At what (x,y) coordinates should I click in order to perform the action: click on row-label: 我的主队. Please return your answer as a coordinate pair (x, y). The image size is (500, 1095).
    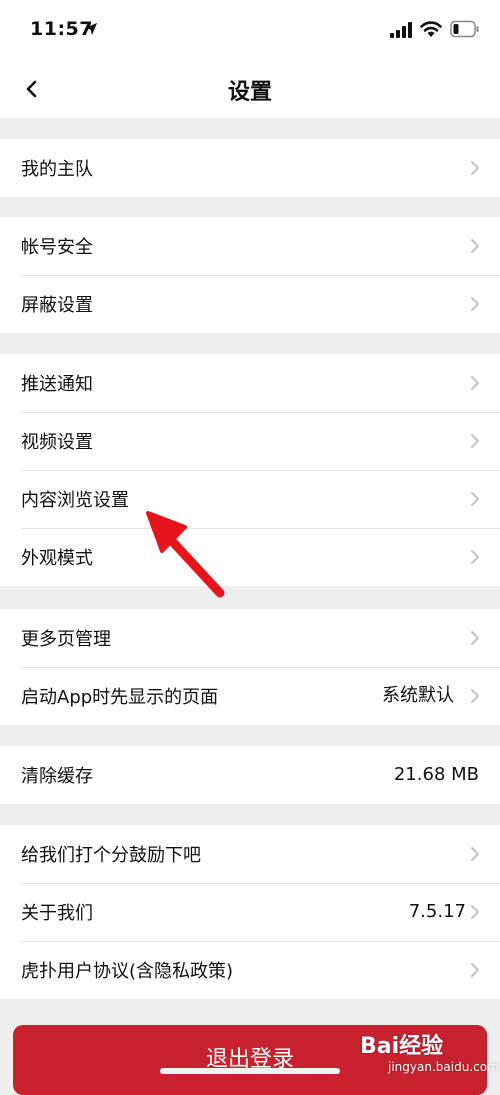
    Looking at the image, I should click on (57, 169).